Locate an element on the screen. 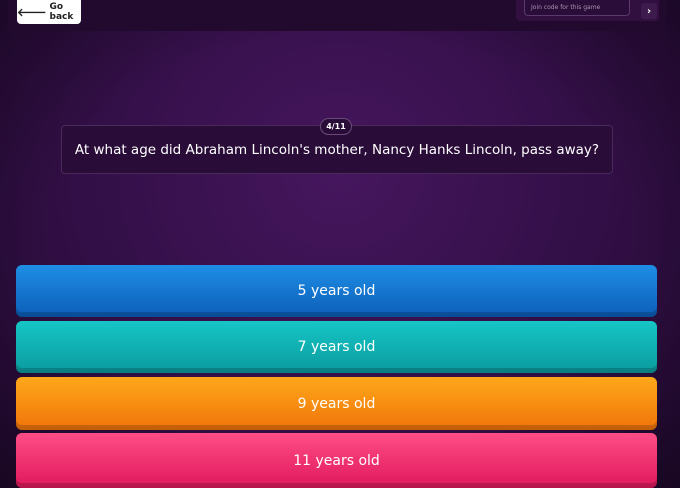 The height and width of the screenshot is (488, 680). answer-option-label: 5 years old is located at coordinates (336, 291).